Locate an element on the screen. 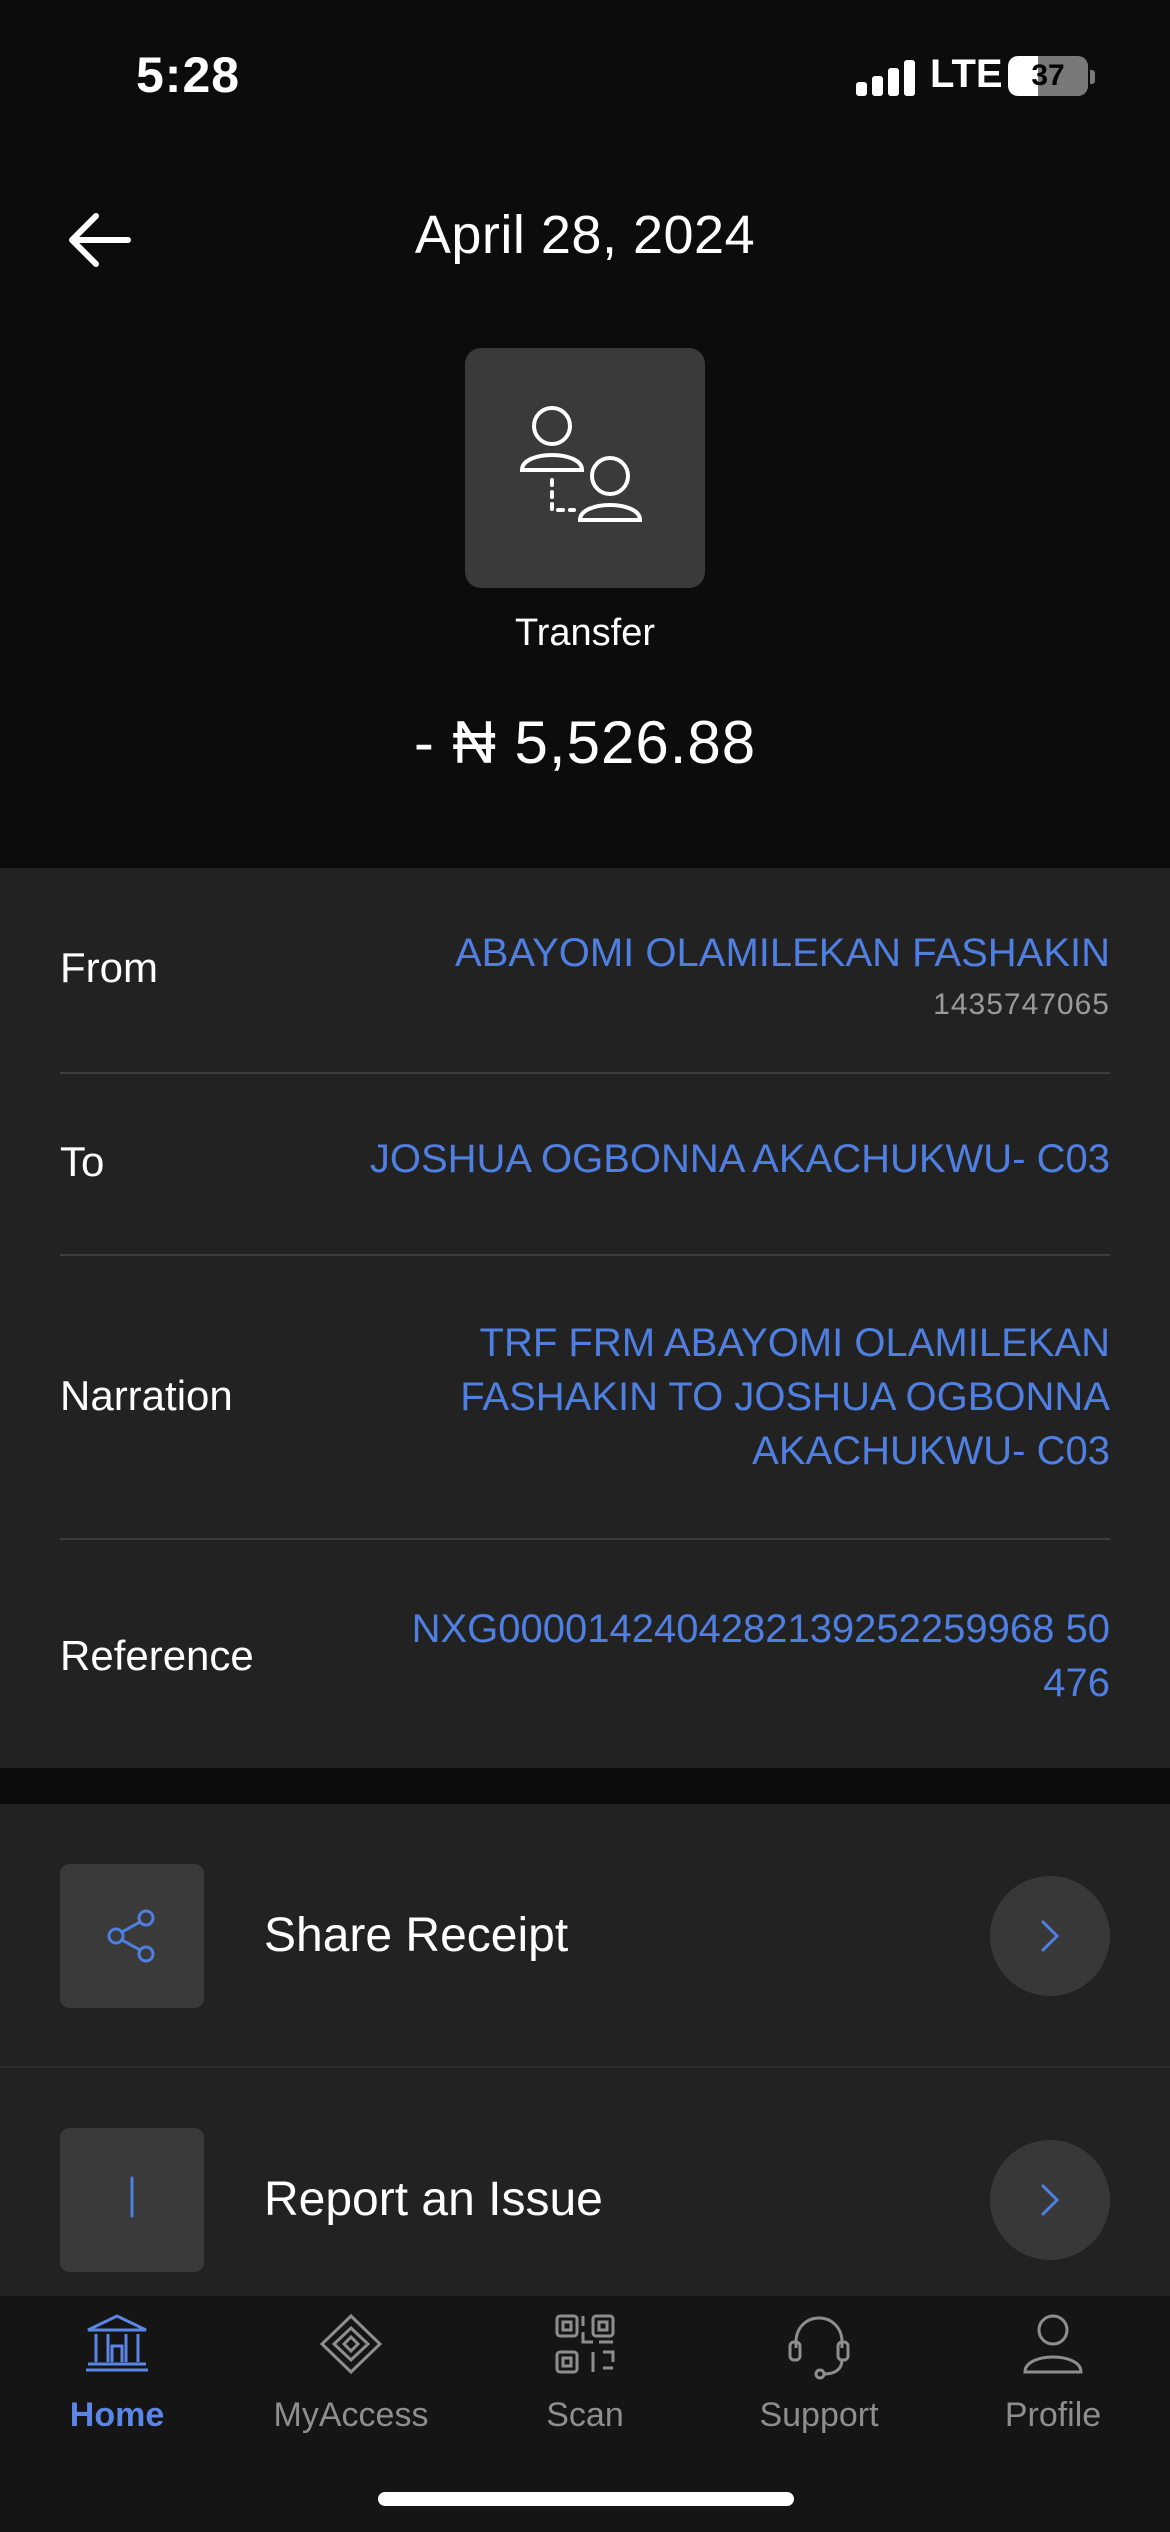 Image resolution: width=1170 pixels, height=2532 pixels. status-bar: 5:28 LTE 37 is located at coordinates (585, 75).